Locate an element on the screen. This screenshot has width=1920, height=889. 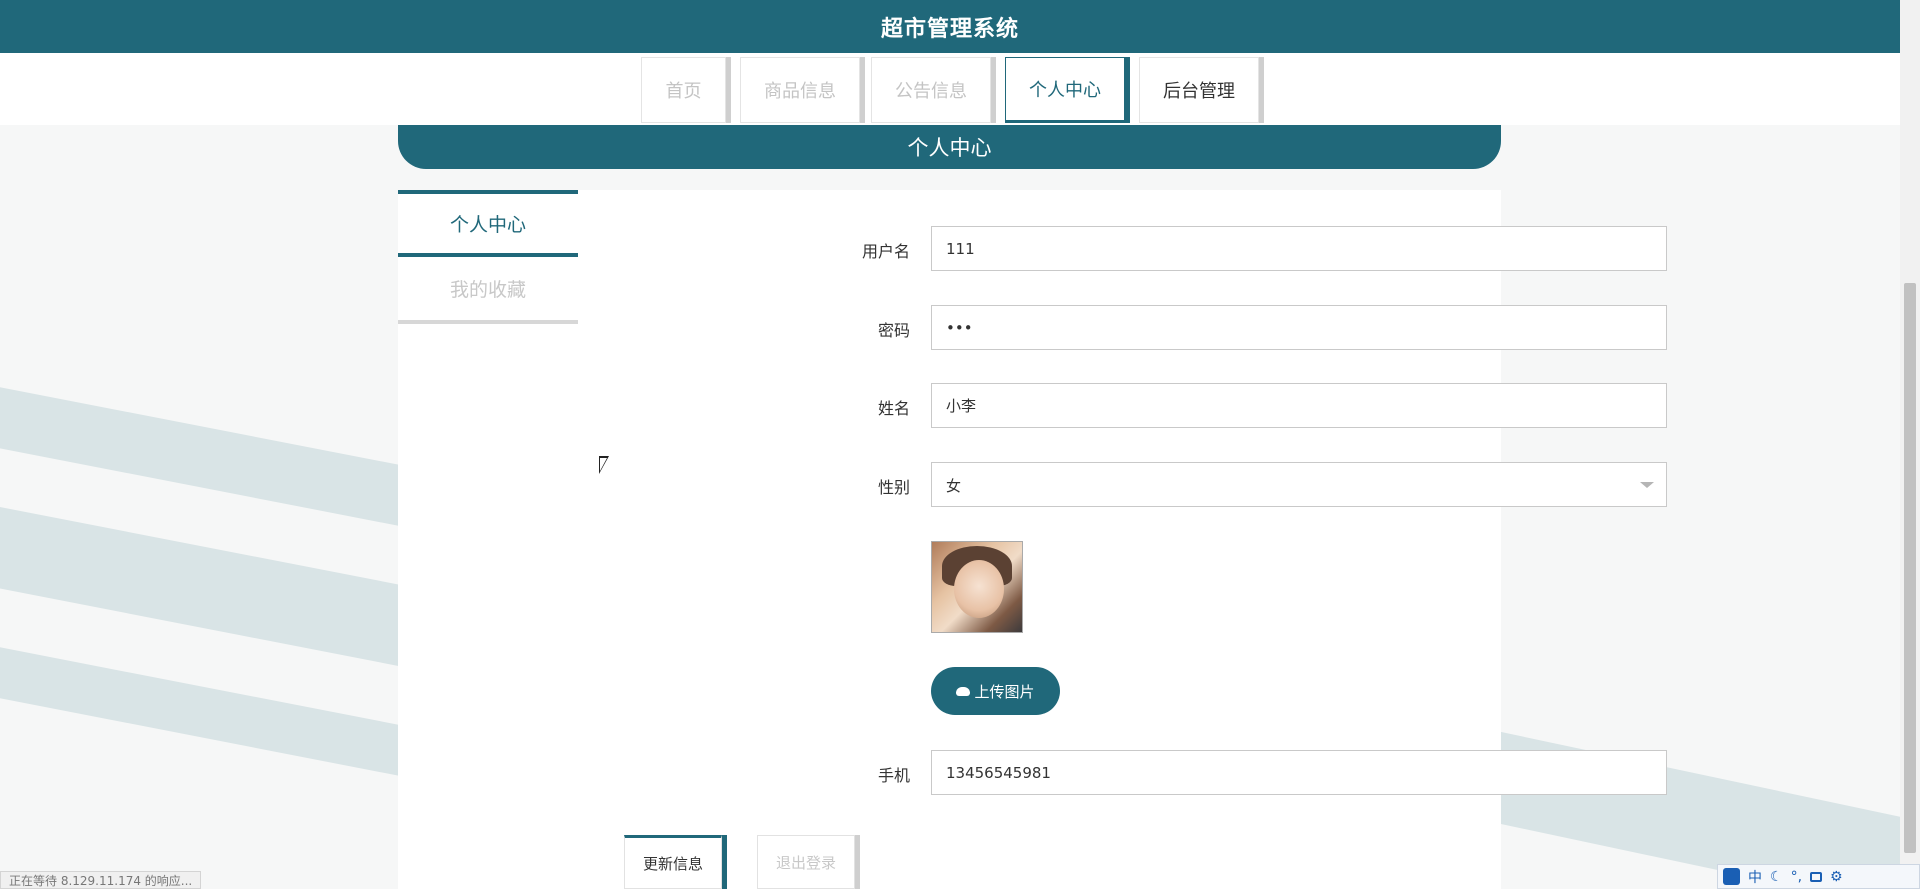
nav-item-products: 商品信息 is located at coordinates (800, 90).